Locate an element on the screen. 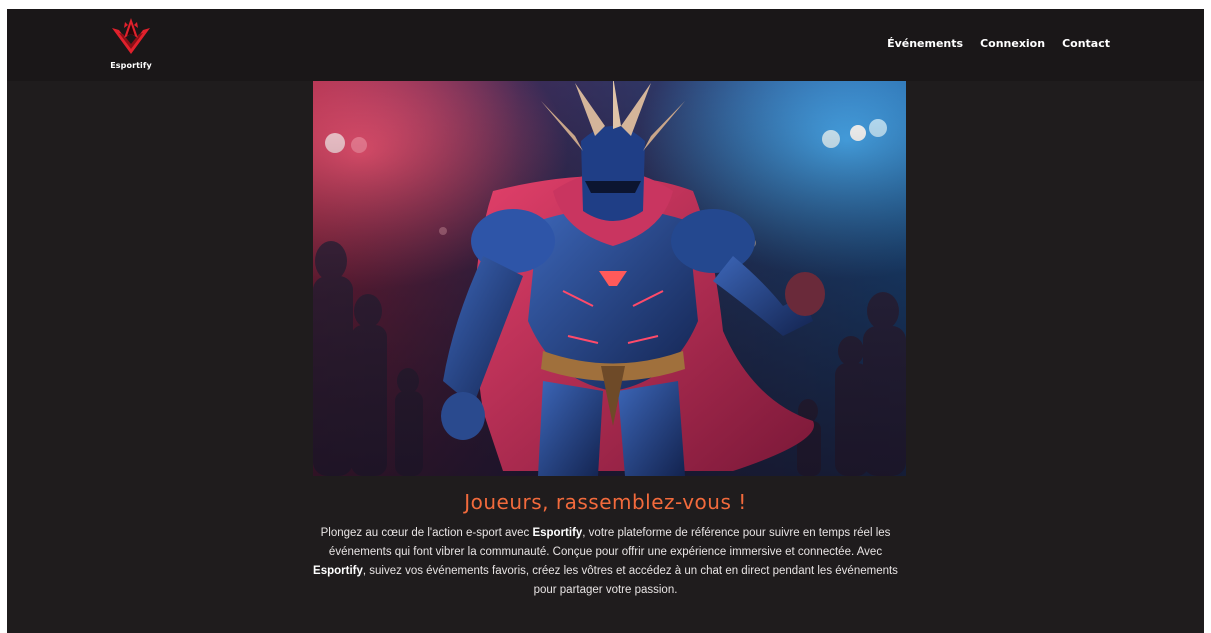 Image resolution: width=1211 pixels, height=633 pixels. nav-link-contact: Contact is located at coordinates (1086, 43).